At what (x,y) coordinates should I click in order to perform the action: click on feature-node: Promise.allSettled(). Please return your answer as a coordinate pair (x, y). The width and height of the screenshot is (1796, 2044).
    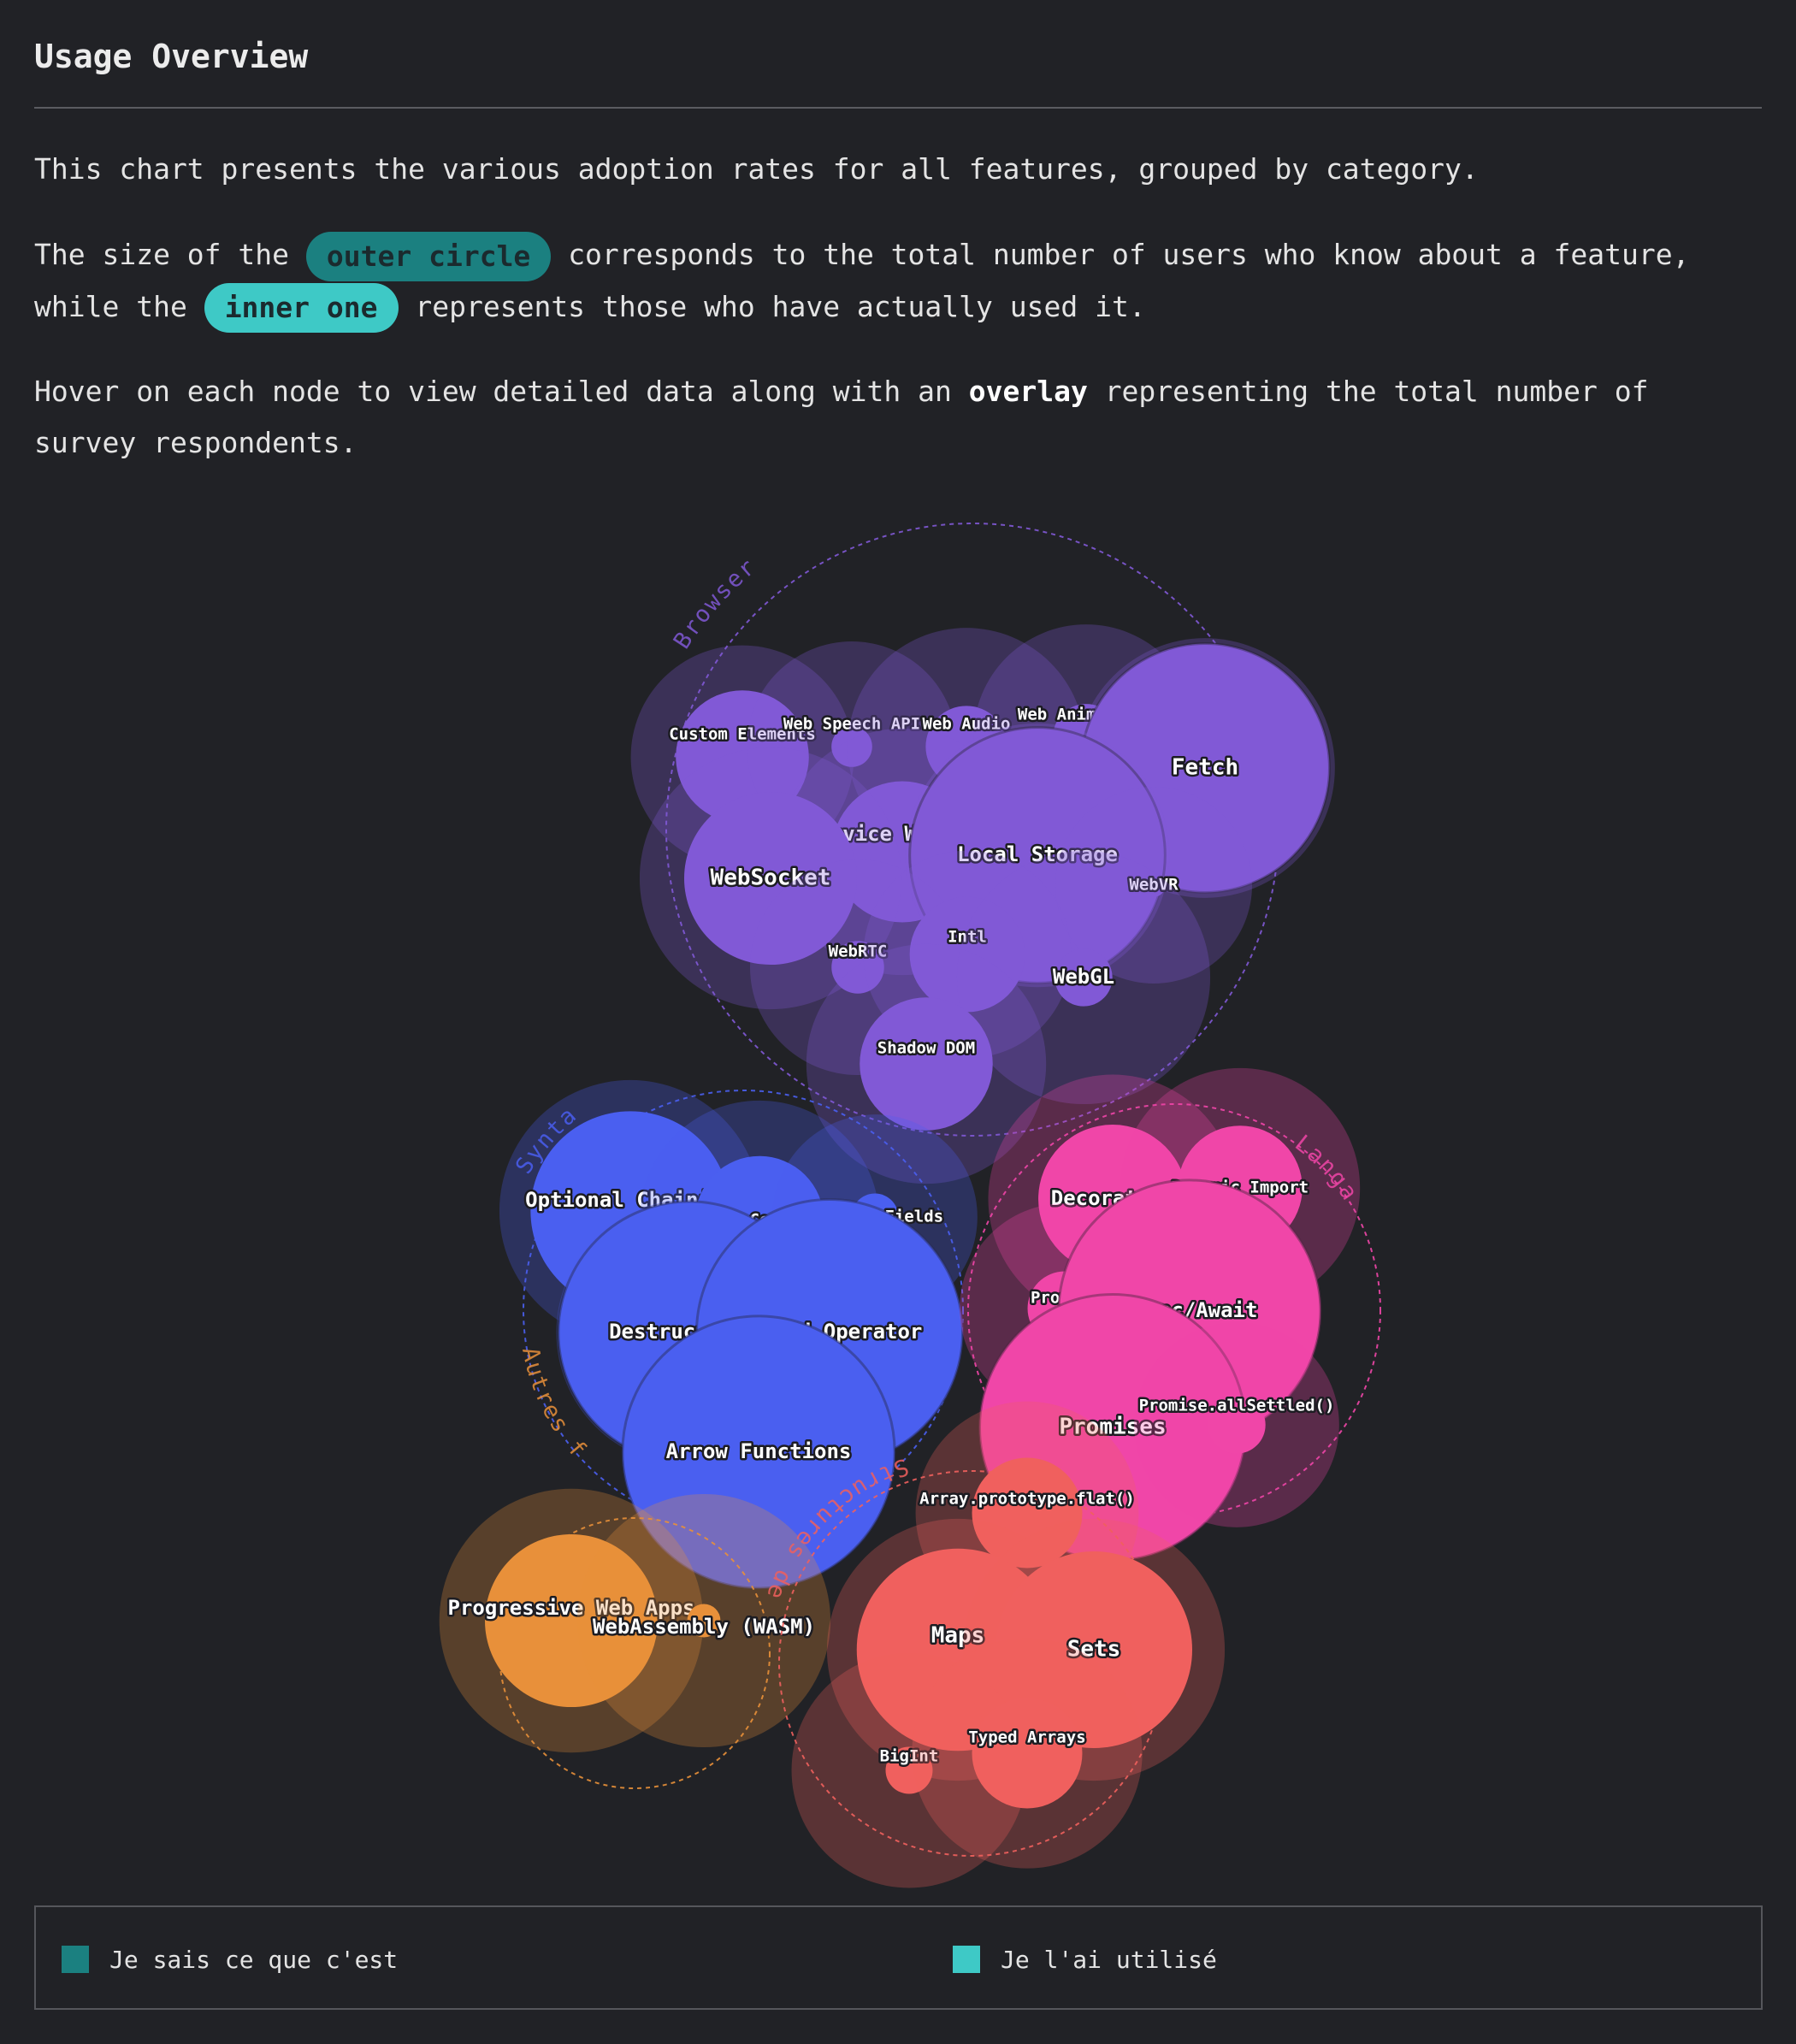
    Looking at the image, I should click on (1236, 1425).